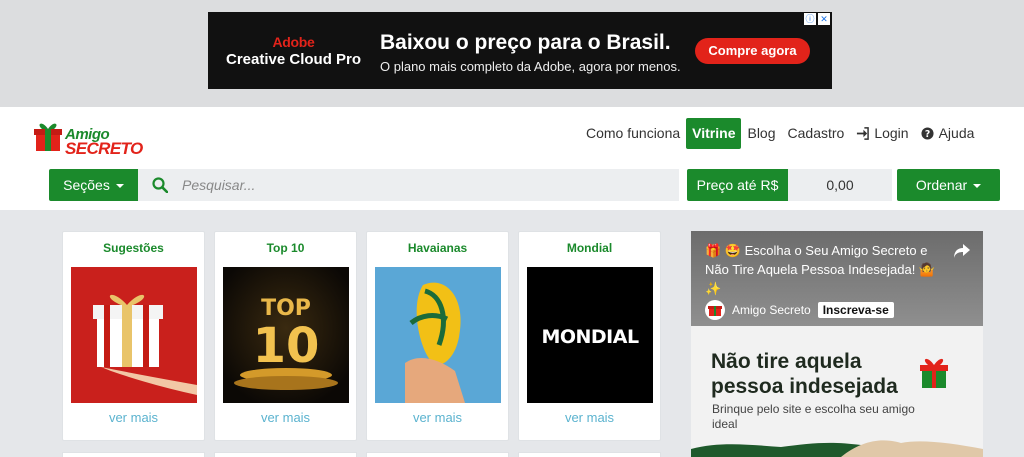  What do you see at coordinates (824, 19) in the screenshot?
I see `ad-close-icon: ✕` at bounding box center [824, 19].